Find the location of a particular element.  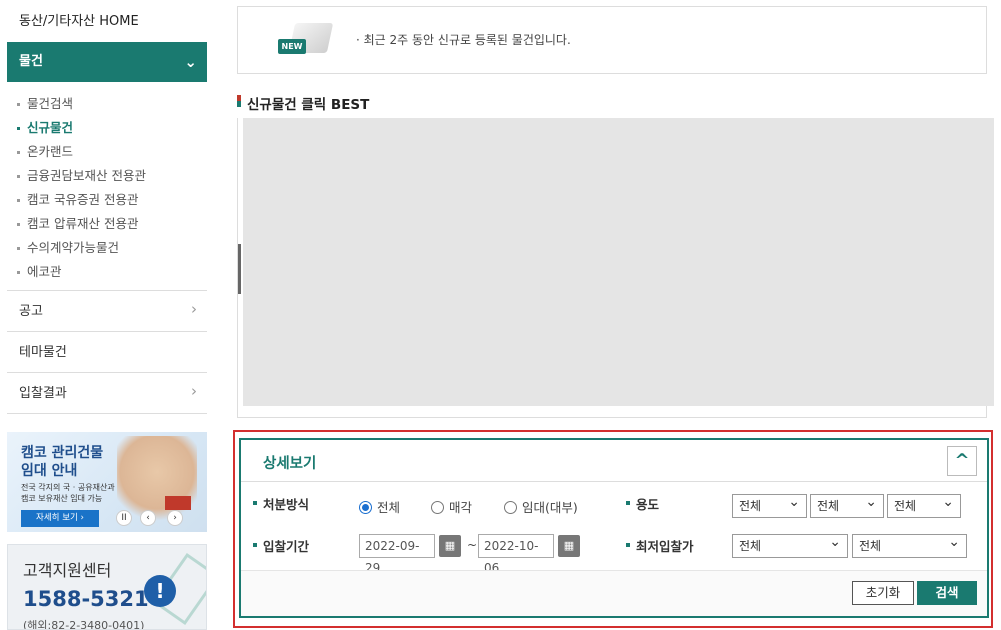

sidebar-item-notice: 공고 › is located at coordinates (107, 311).